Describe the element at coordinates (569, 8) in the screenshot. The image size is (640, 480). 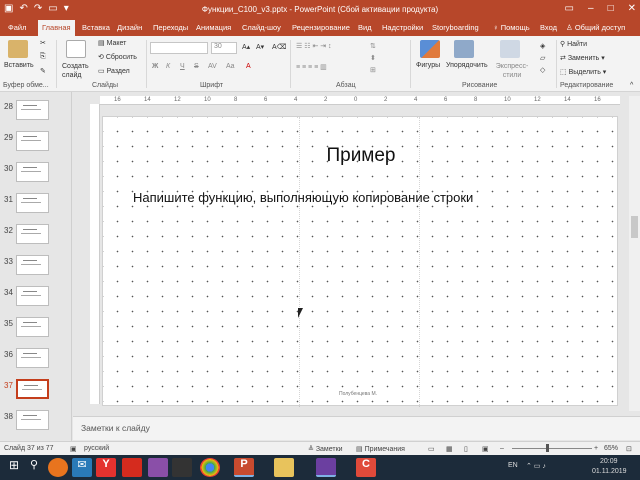
I see `ribbon-display-icon: ▭` at that location.